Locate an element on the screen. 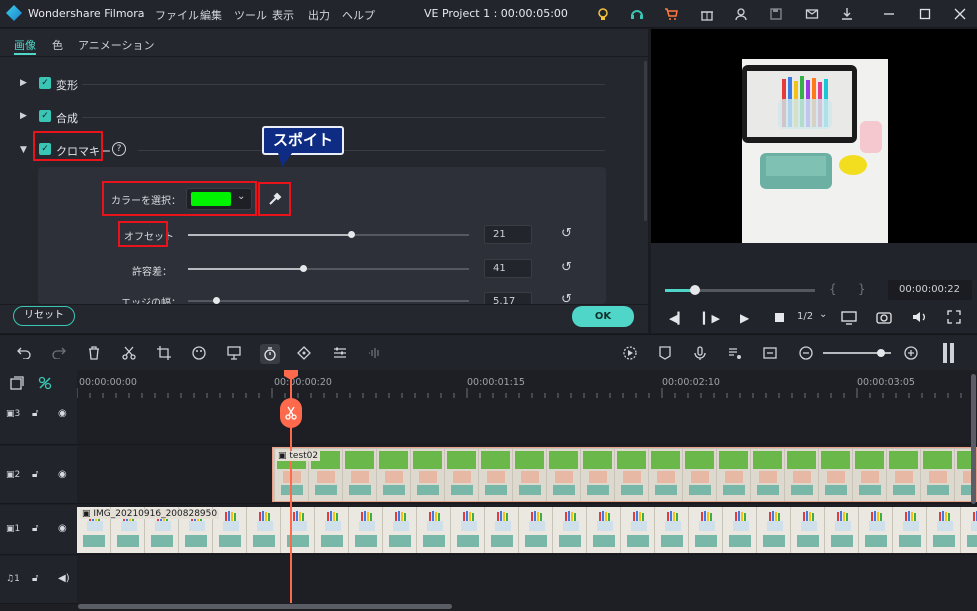 This screenshot has width=977, height=611. crop-icon is located at coordinates (164, 353).